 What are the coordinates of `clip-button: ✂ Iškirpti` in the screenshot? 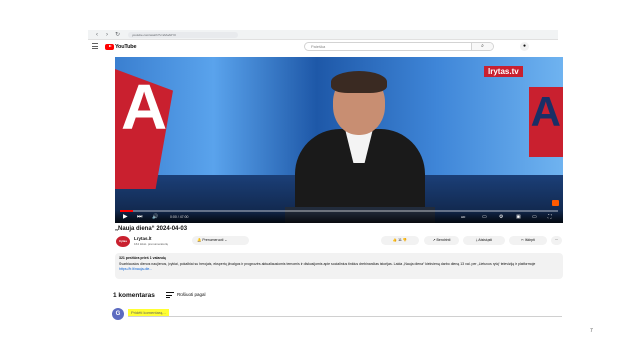 It's located at (528, 240).